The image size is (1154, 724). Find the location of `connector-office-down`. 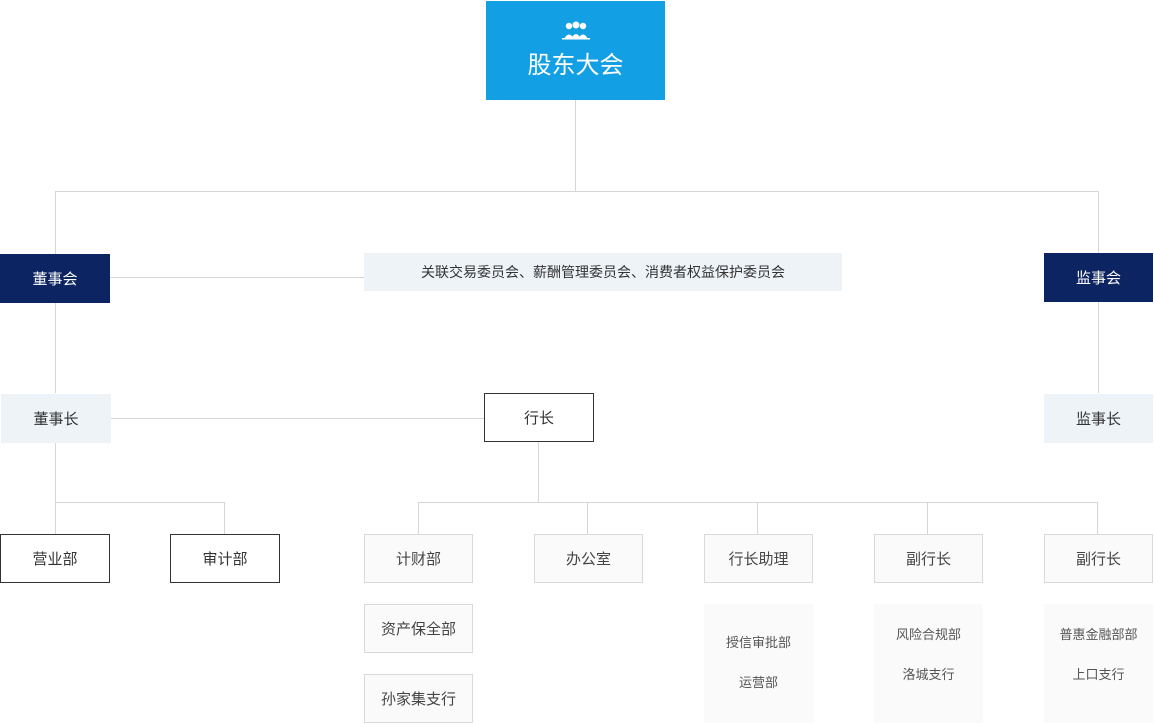

connector-office-down is located at coordinates (587, 518).